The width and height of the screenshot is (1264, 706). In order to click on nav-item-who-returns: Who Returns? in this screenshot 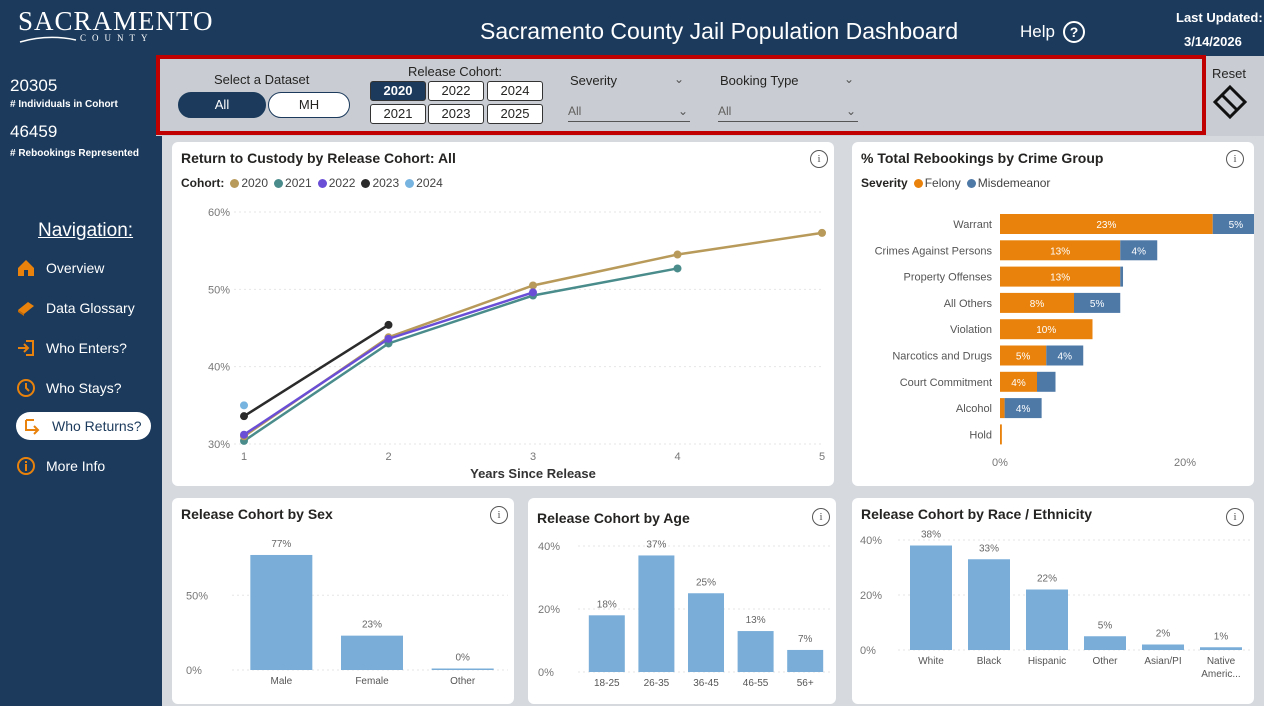, I will do `click(83, 426)`.